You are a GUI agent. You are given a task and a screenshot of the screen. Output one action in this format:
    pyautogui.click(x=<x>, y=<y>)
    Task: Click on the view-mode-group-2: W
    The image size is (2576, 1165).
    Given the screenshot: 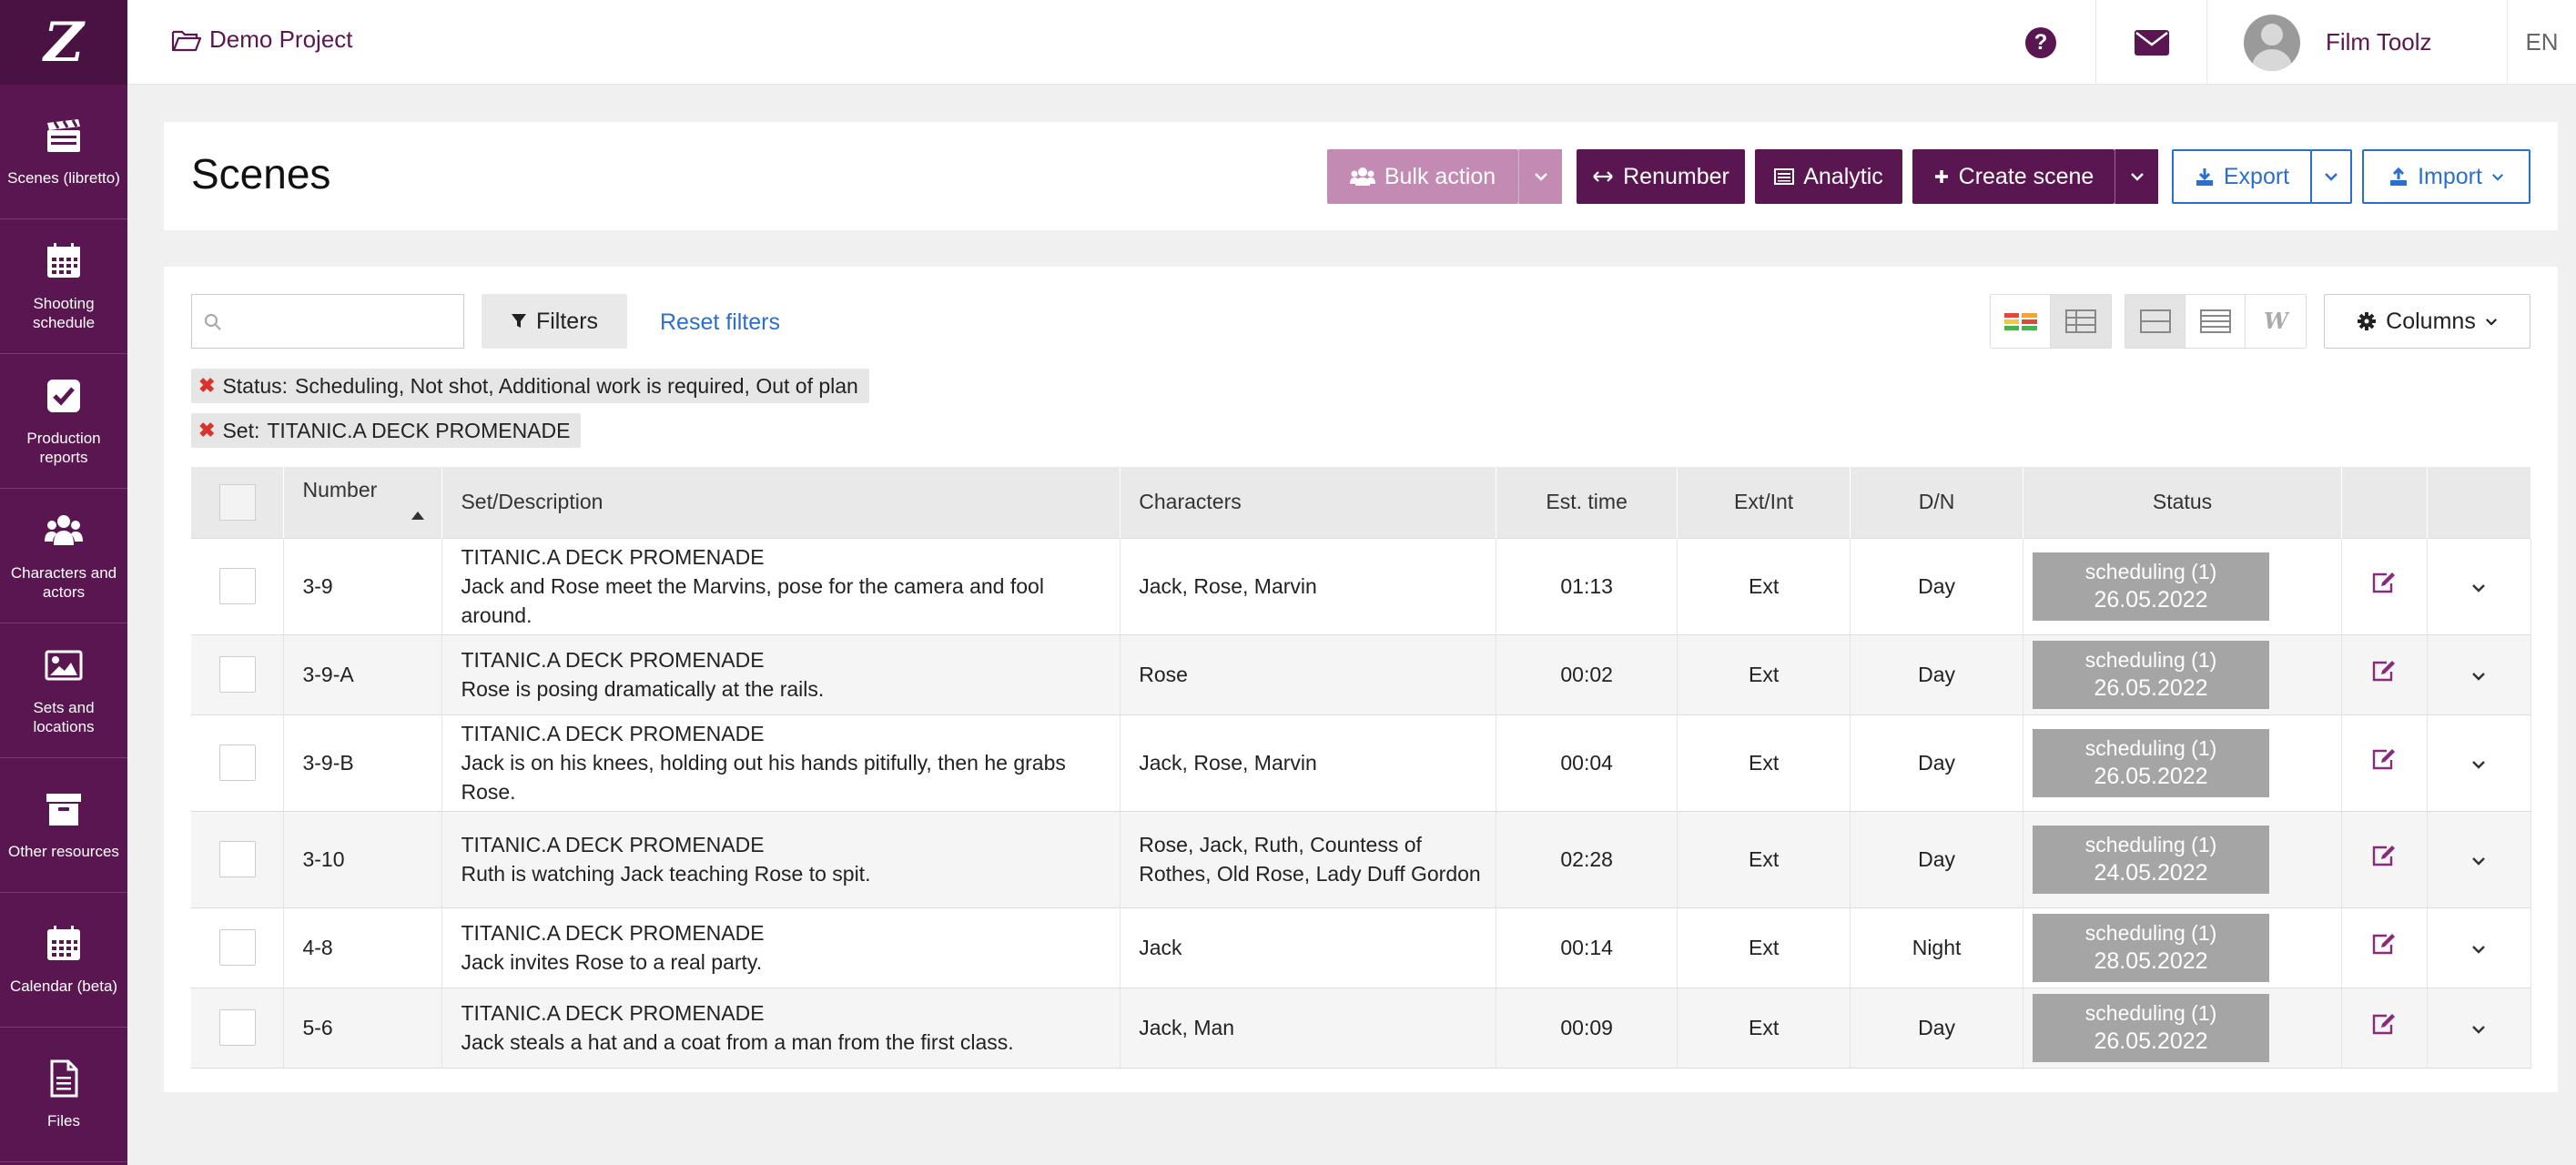 What is the action you would take?
    pyautogui.click(x=2216, y=321)
    